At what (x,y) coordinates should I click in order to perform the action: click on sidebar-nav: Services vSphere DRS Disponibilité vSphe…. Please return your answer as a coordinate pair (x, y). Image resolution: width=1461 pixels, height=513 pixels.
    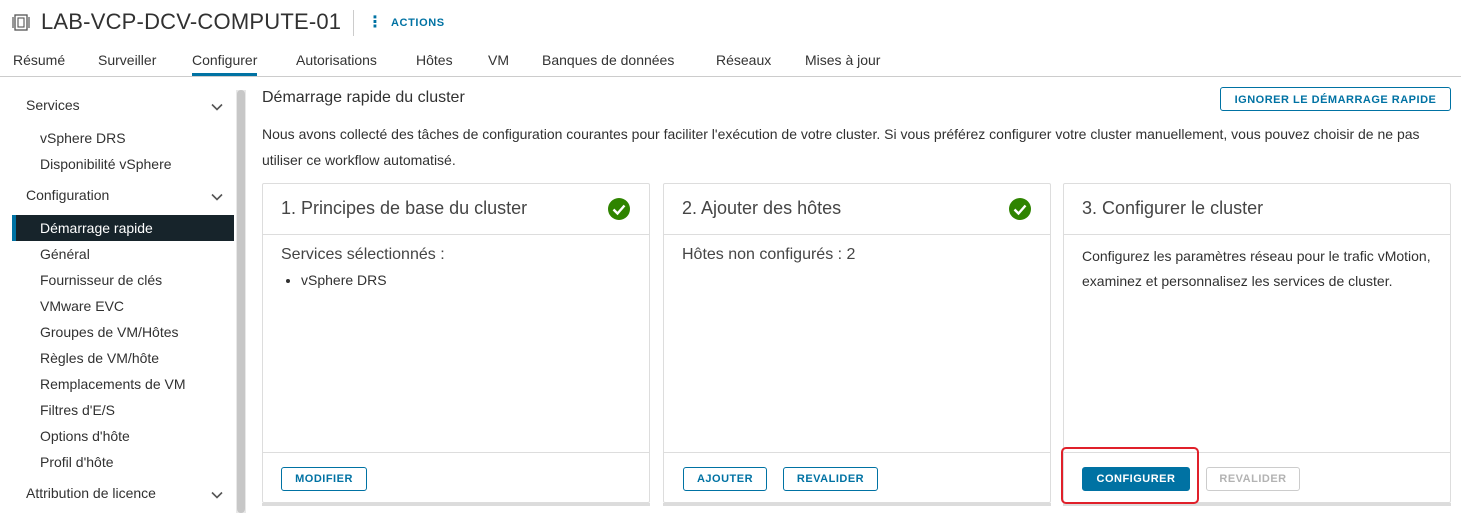
    Looking at the image, I should click on (117, 295).